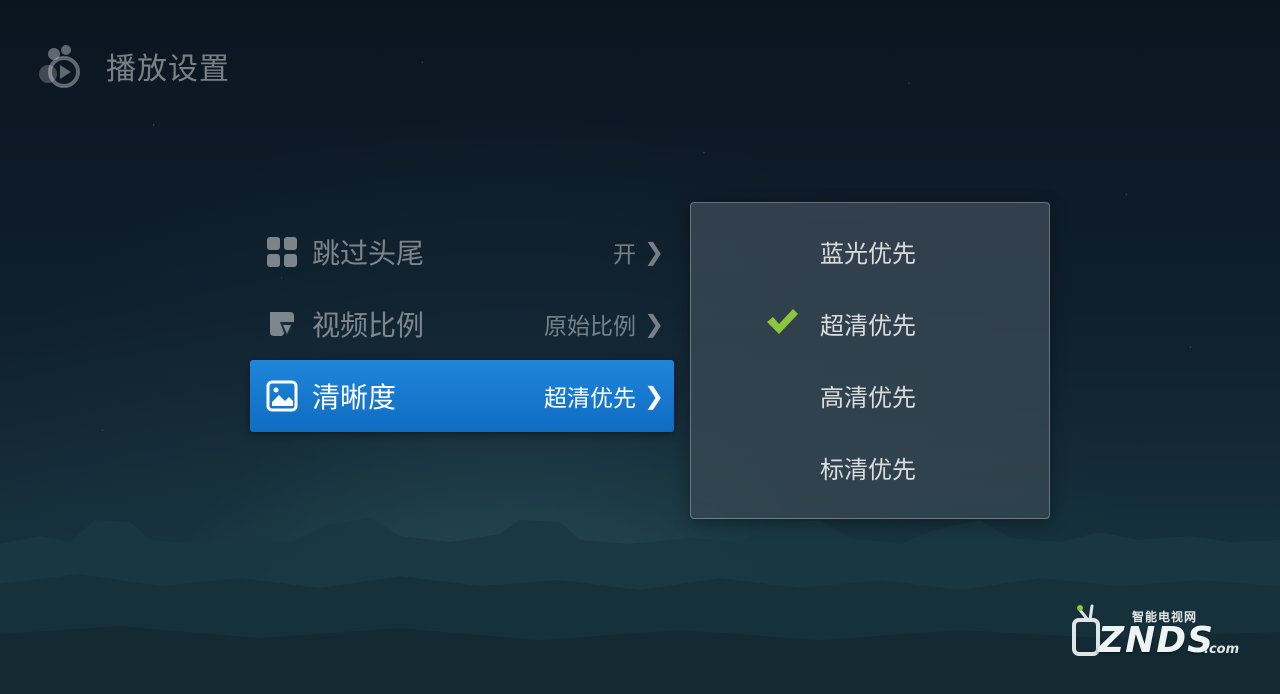 The image size is (1280, 694). What do you see at coordinates (624, 255) in the screenshot?
I see `menu-item-value: 开` at bounding box center [624, 255].